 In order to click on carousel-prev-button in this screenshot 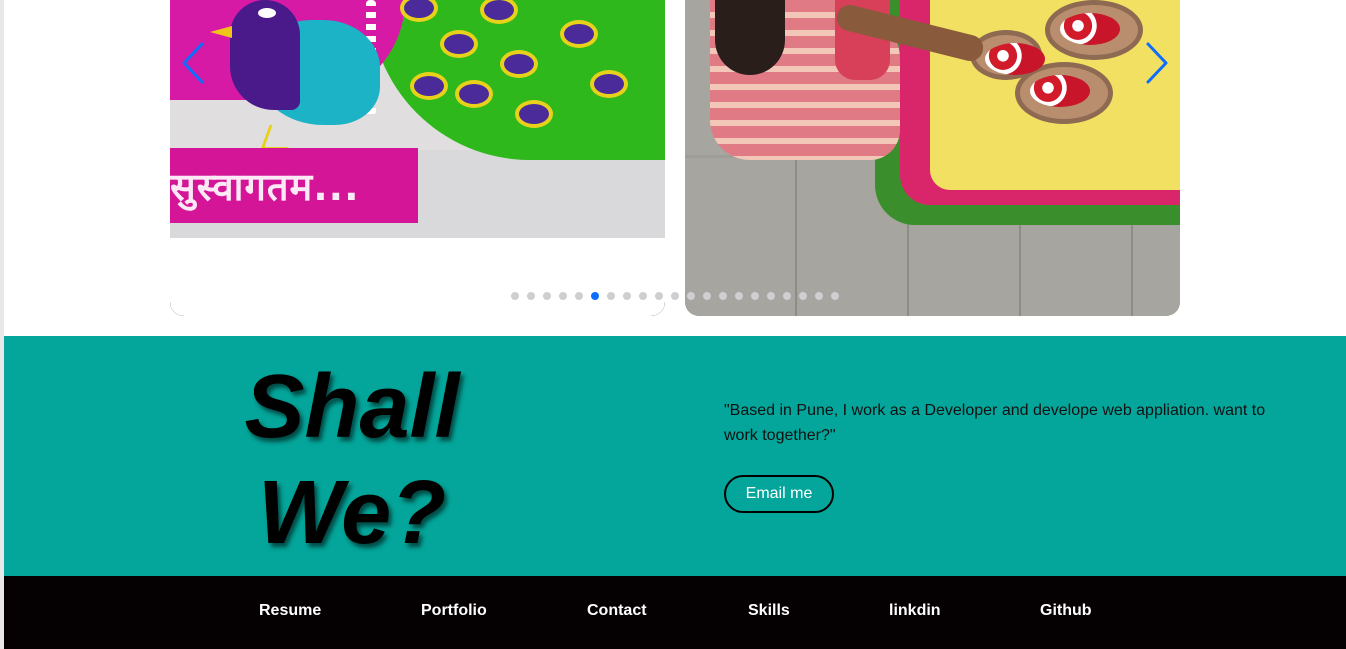, I will do `click(193, 63)`.